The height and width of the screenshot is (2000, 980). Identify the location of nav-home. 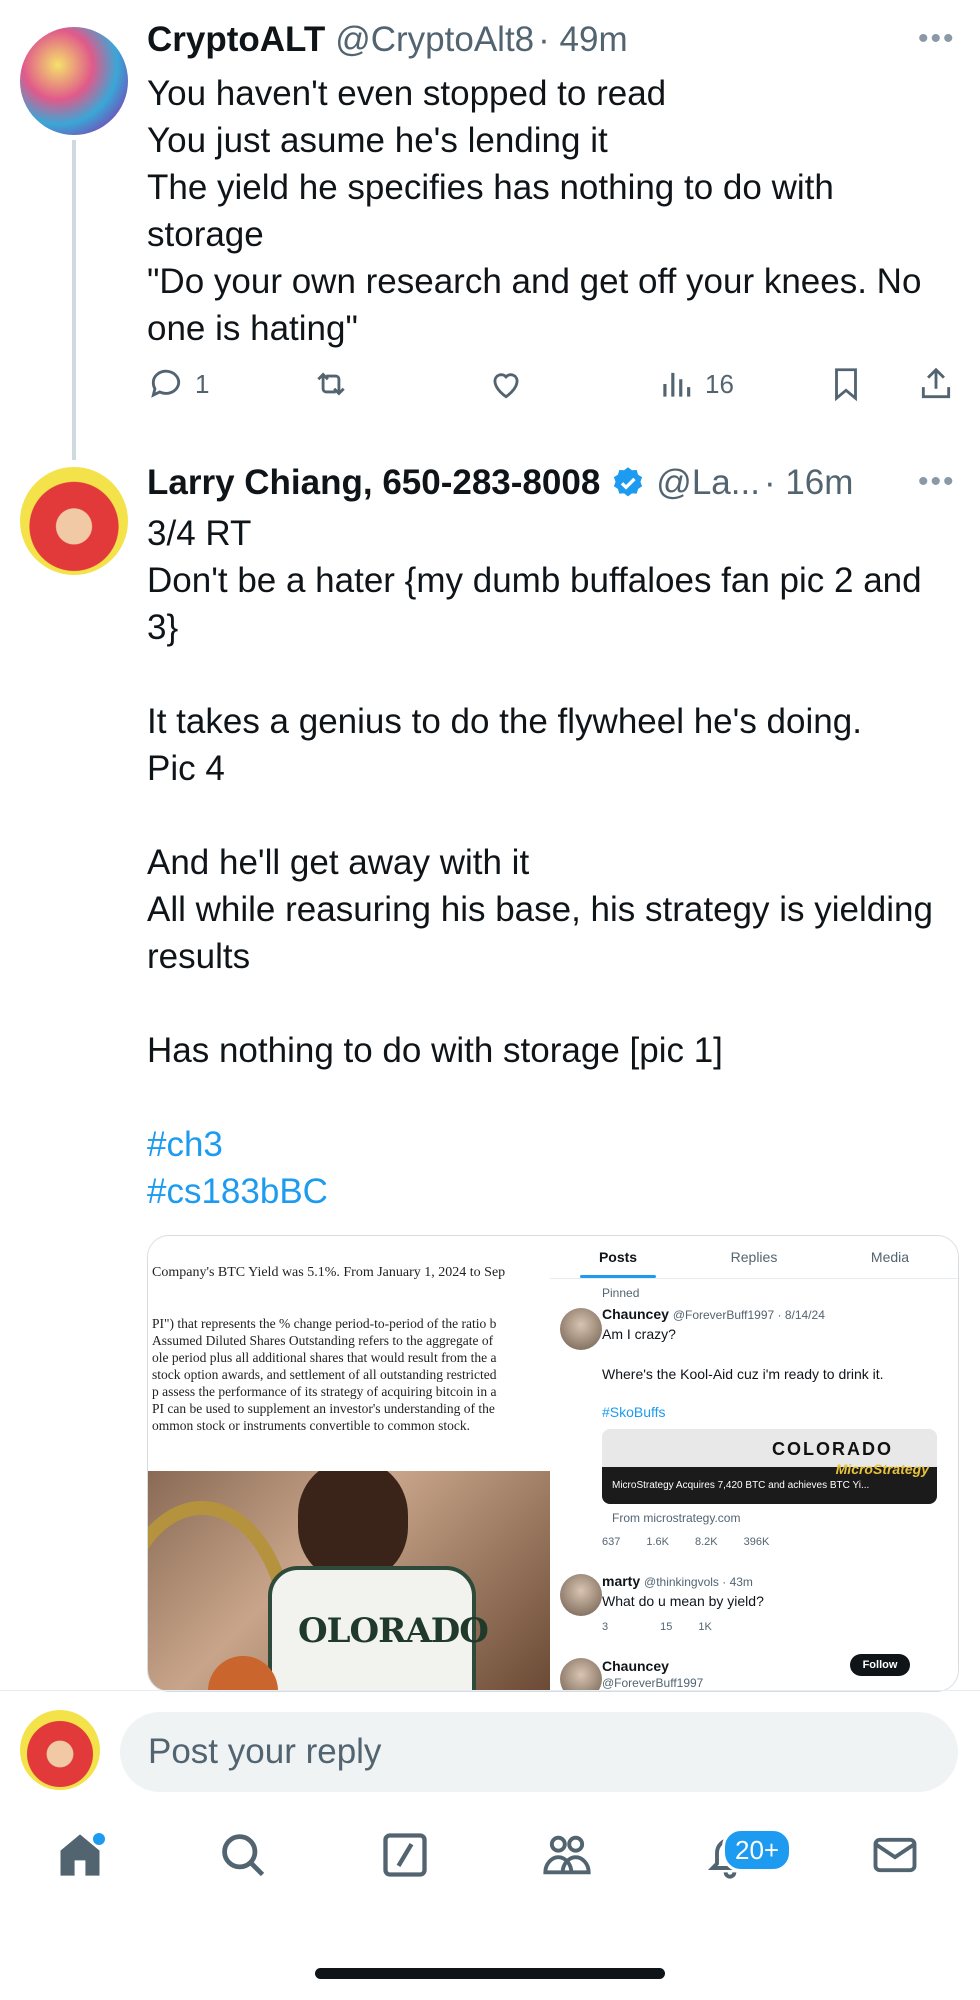
(80, 1855).